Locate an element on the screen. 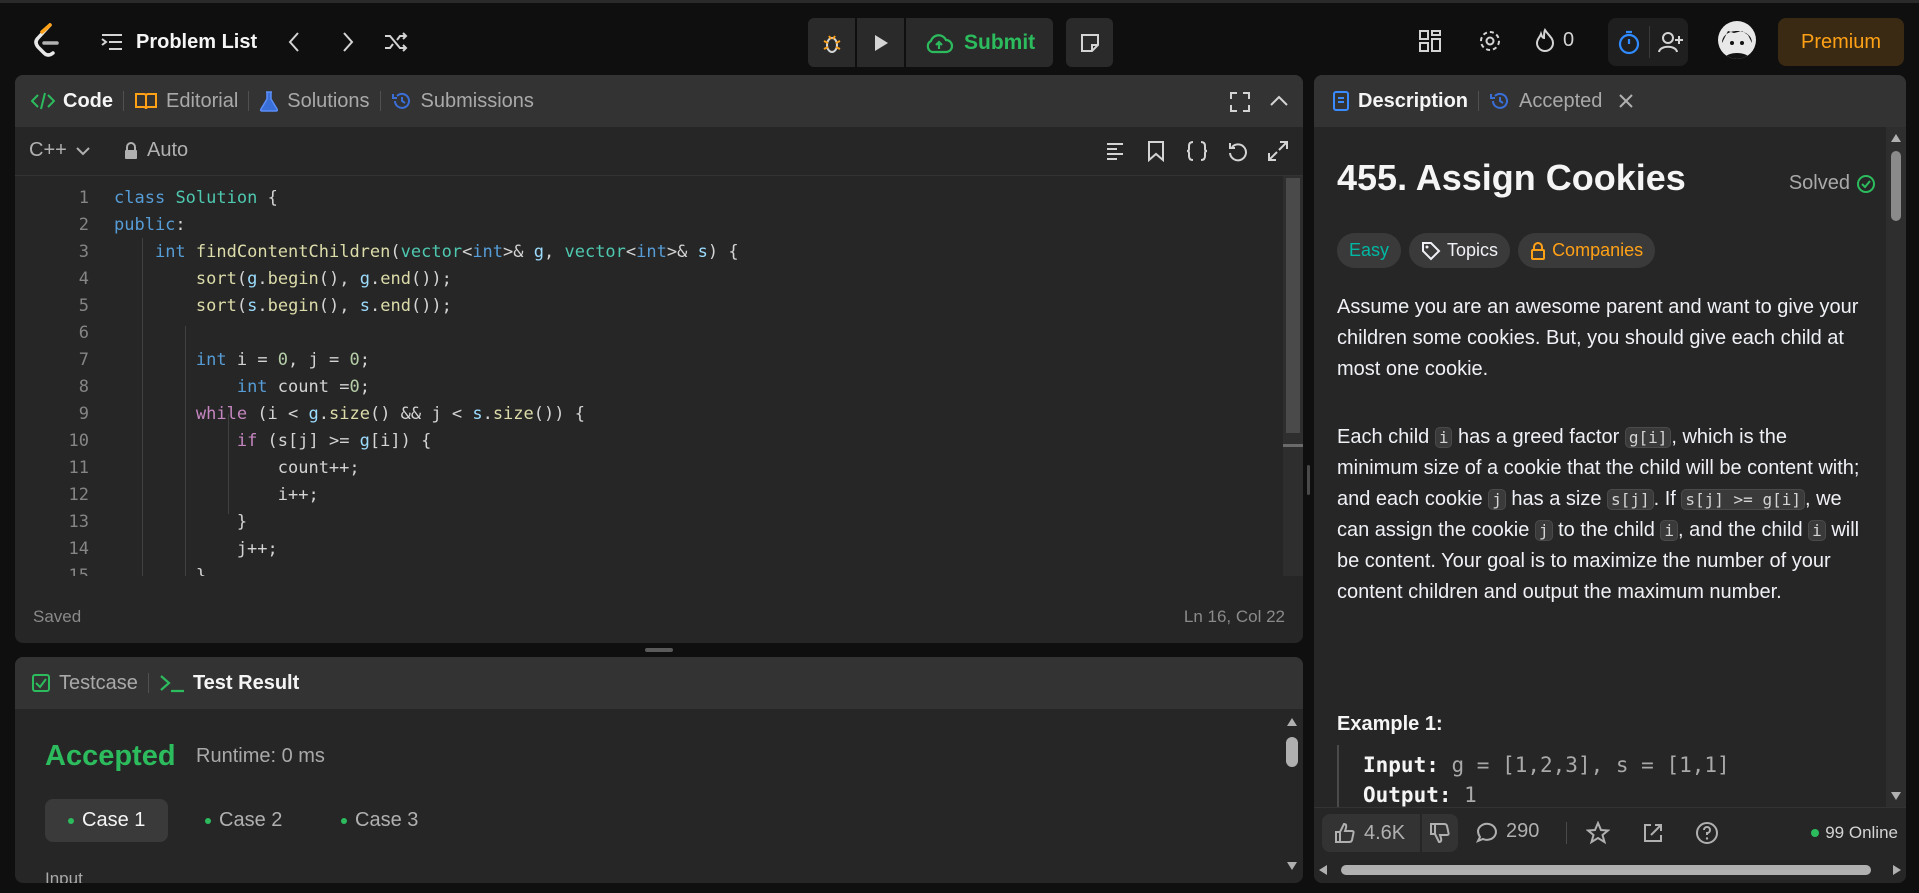 The height and width of the screenshot is (893, 1919). play-icon is located at coordinates (881, 42).